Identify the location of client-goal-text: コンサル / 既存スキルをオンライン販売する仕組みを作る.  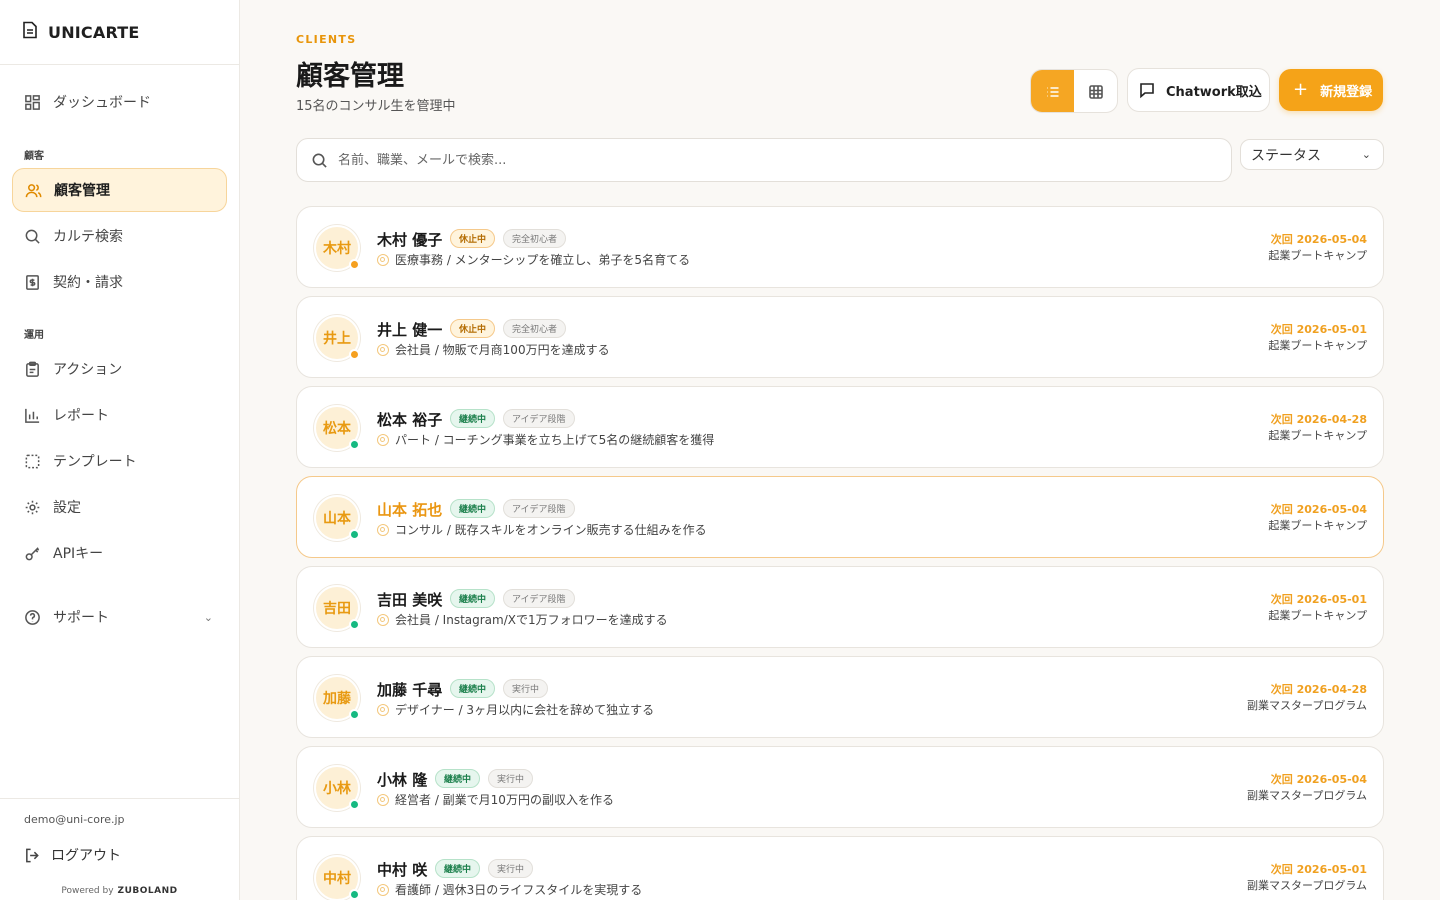
(551, 530).